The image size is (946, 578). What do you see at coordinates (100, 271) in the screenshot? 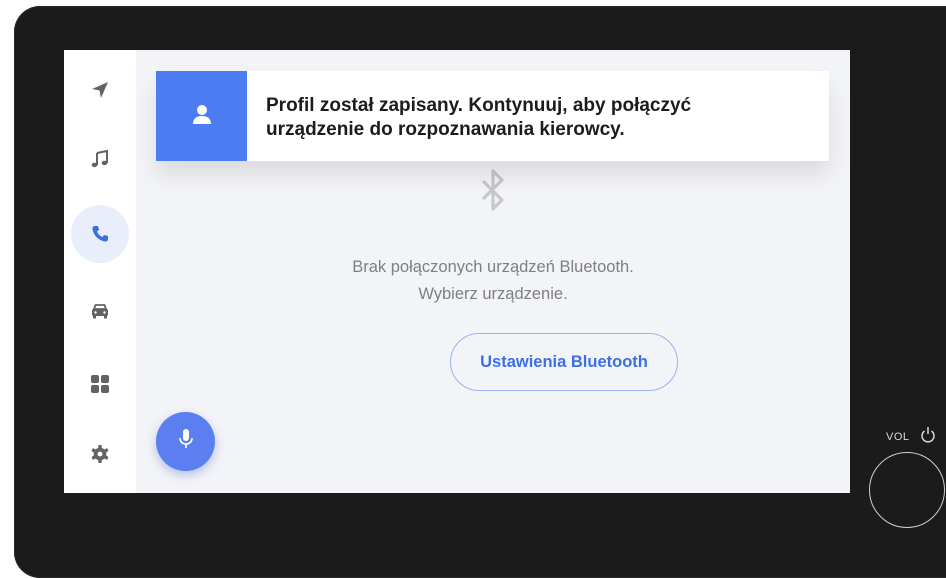
I see `sidebar` at bounding box center [100, 271].